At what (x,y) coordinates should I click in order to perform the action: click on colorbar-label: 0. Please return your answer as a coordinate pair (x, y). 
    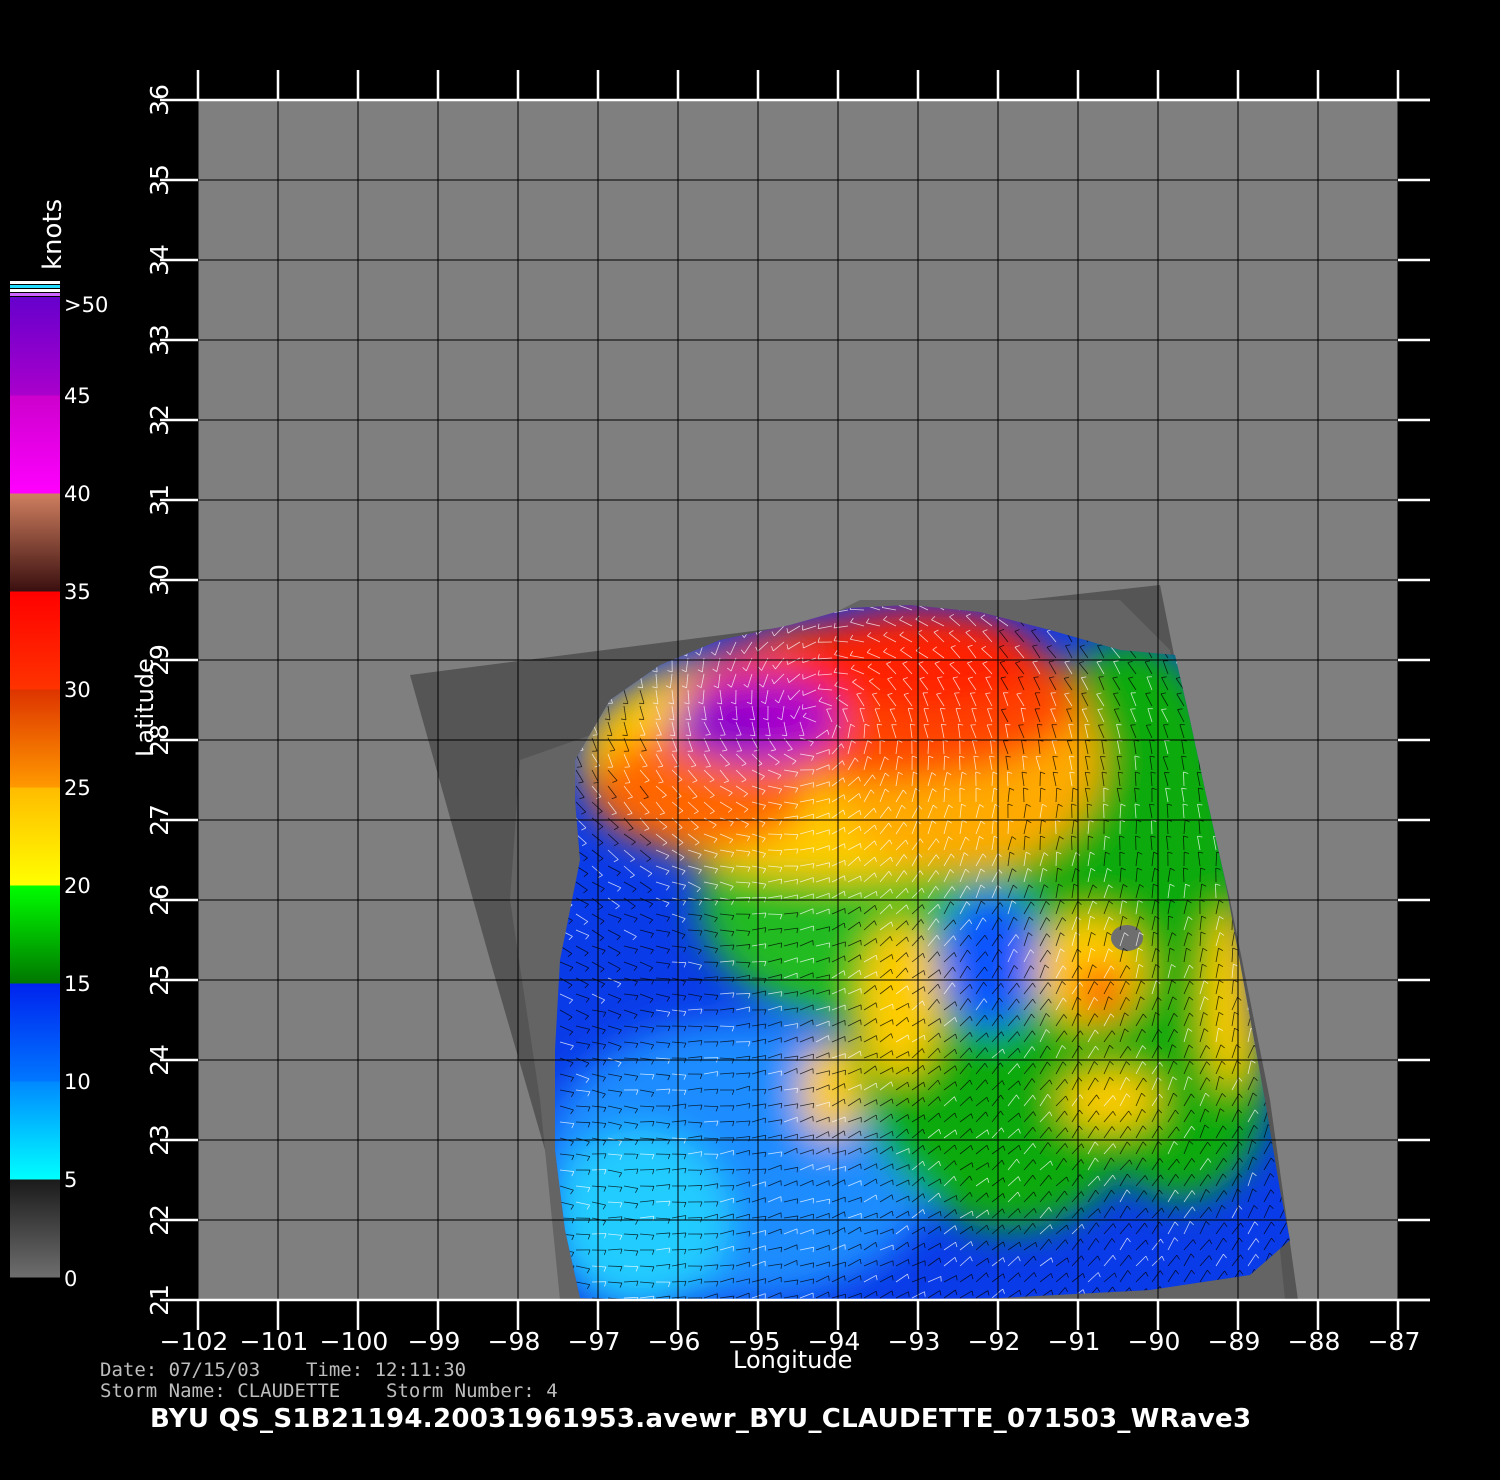
    Looking at the image, I should click on (70, 1279).